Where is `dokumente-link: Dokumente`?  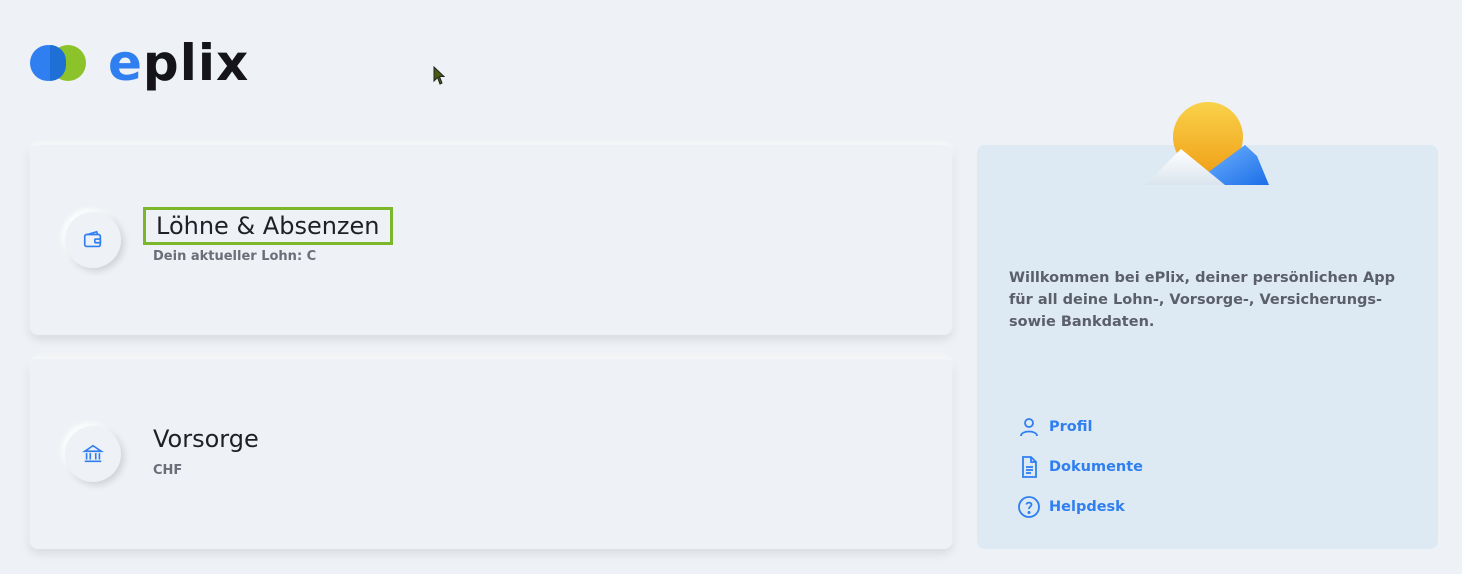
dokumente-link: Dokumente is located at coordinates (1080, 467).